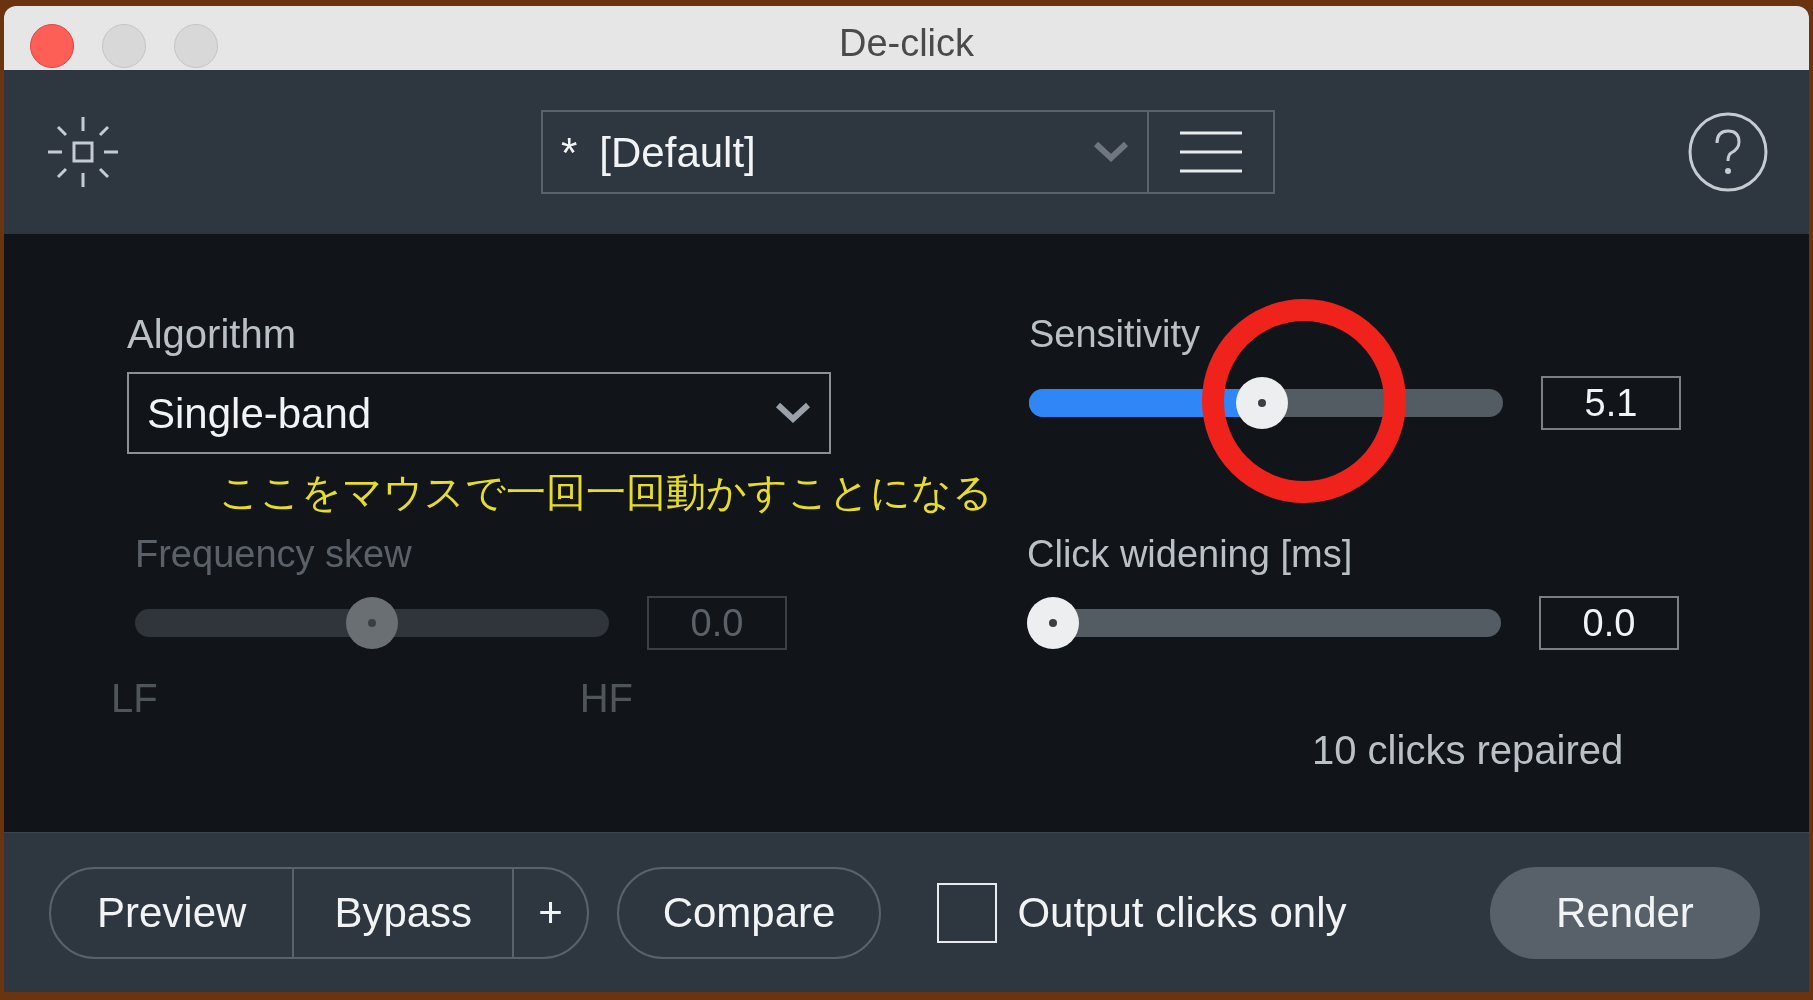 The height and width of the screenshot is (1000, 1813). I want to click on bypass-button: Bypass, so click(404, 912).